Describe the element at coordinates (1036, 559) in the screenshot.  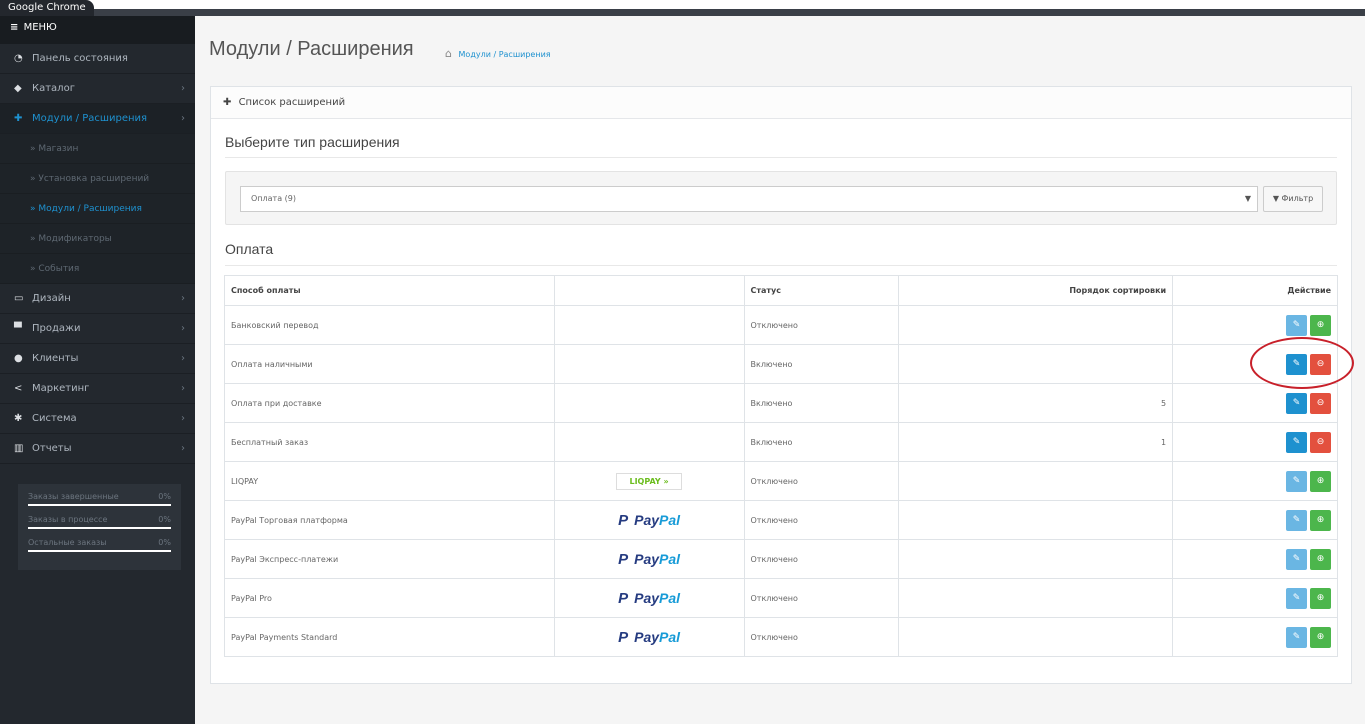
I see `payment-sort-order` at that location.